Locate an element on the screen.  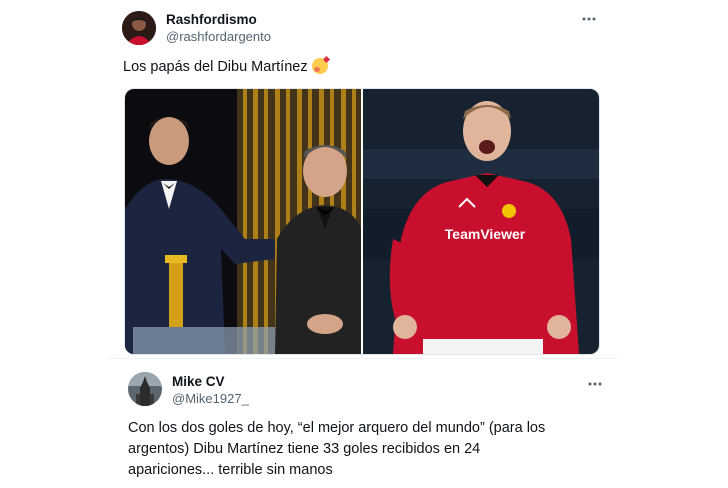
tweet-text: Los papás del Dibu Martínez is located at coordinates (225, 67).